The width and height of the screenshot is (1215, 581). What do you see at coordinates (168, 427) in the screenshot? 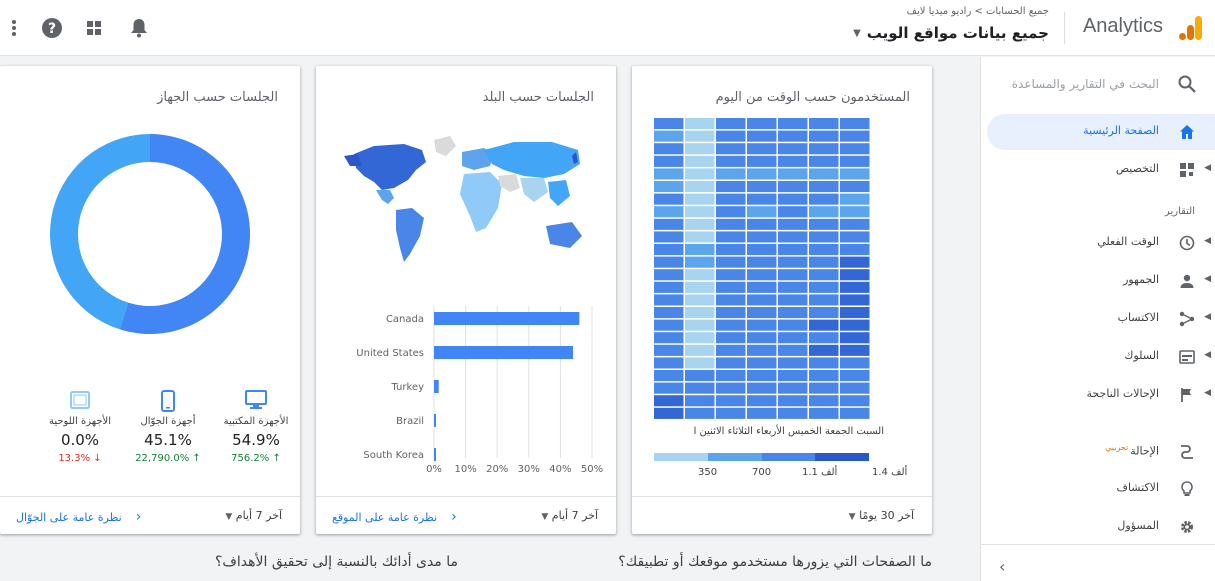
I see `device-mobile: أجهزة الجوّال 45.1% 22,790.0% ↑` at bounding box center [168, 427].